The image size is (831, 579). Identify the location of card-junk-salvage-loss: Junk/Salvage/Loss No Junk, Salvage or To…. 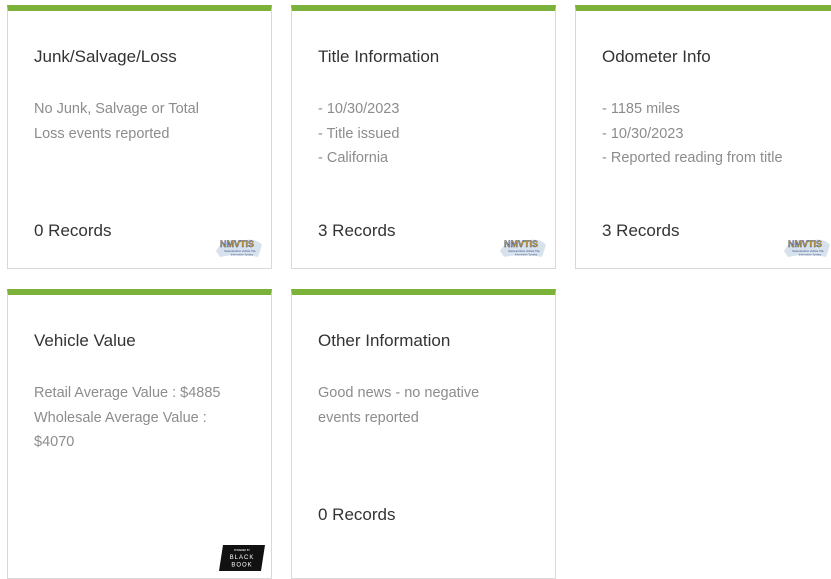
(139, 137).